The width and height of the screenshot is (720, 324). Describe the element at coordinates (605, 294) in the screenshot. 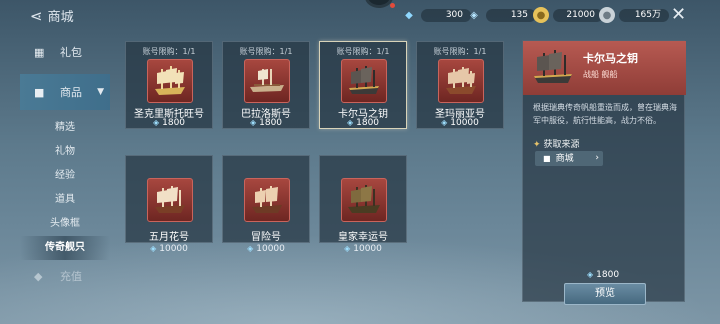

I see `preview-button: 预览` at that location.